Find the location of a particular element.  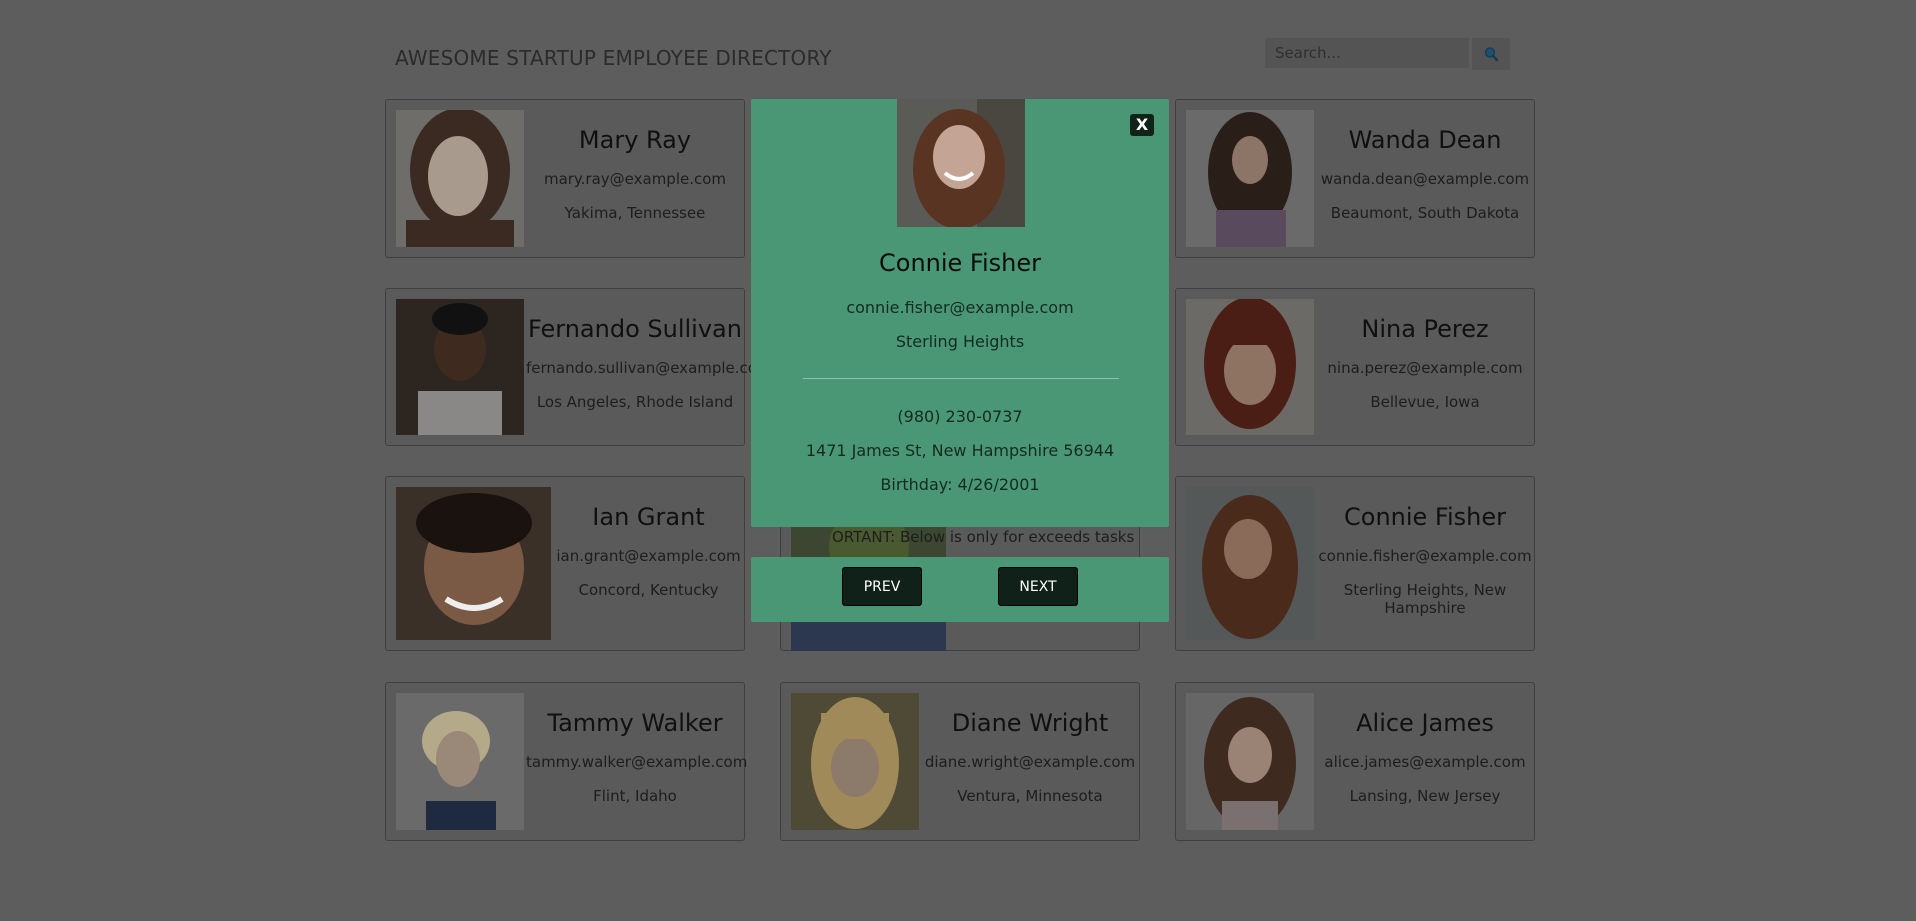

modal-name: Connie Fisher is located at coordinates (960, 263).